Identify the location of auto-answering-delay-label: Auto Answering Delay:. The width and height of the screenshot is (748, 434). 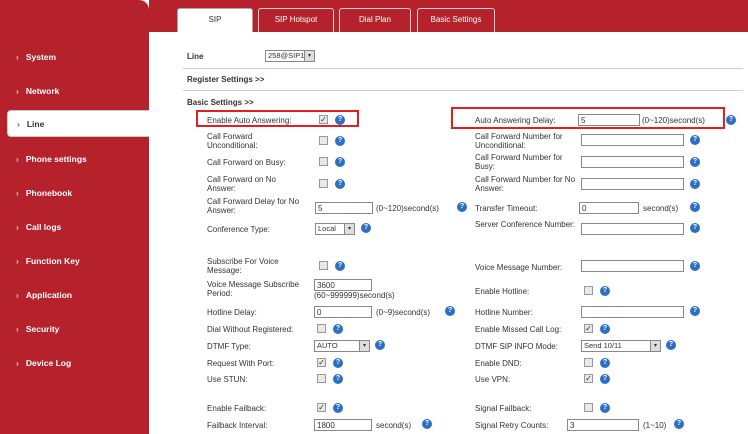
(515, 120).